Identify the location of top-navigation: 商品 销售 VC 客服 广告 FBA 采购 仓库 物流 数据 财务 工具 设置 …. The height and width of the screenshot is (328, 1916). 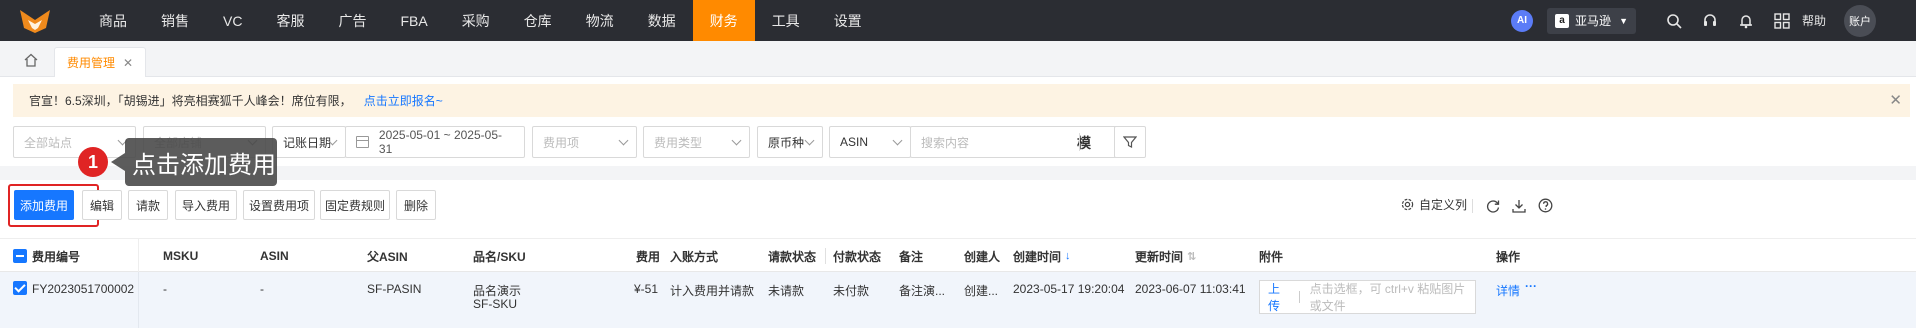
(958, 20).